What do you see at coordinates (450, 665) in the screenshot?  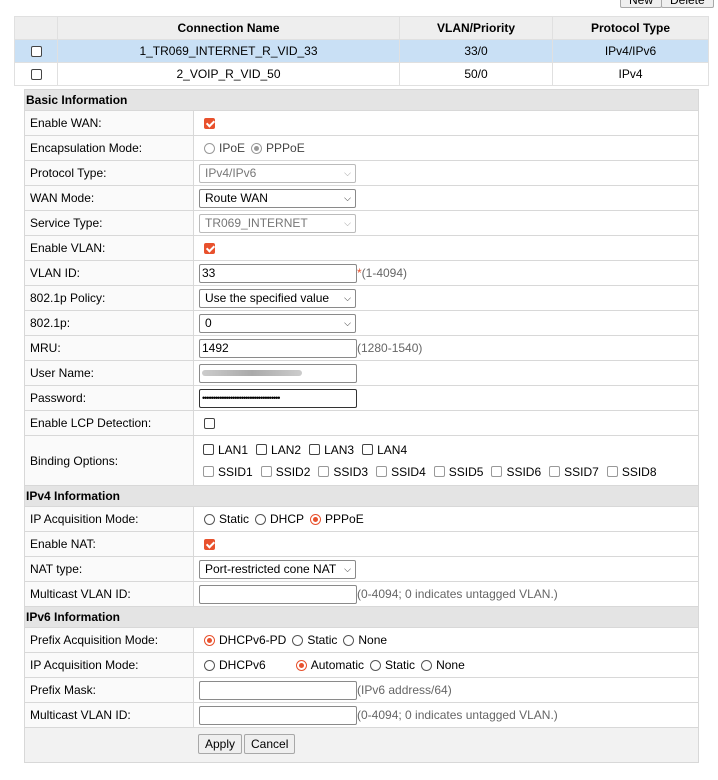 I see `ipv6-none-label: None` at bounding box center [450, 665].